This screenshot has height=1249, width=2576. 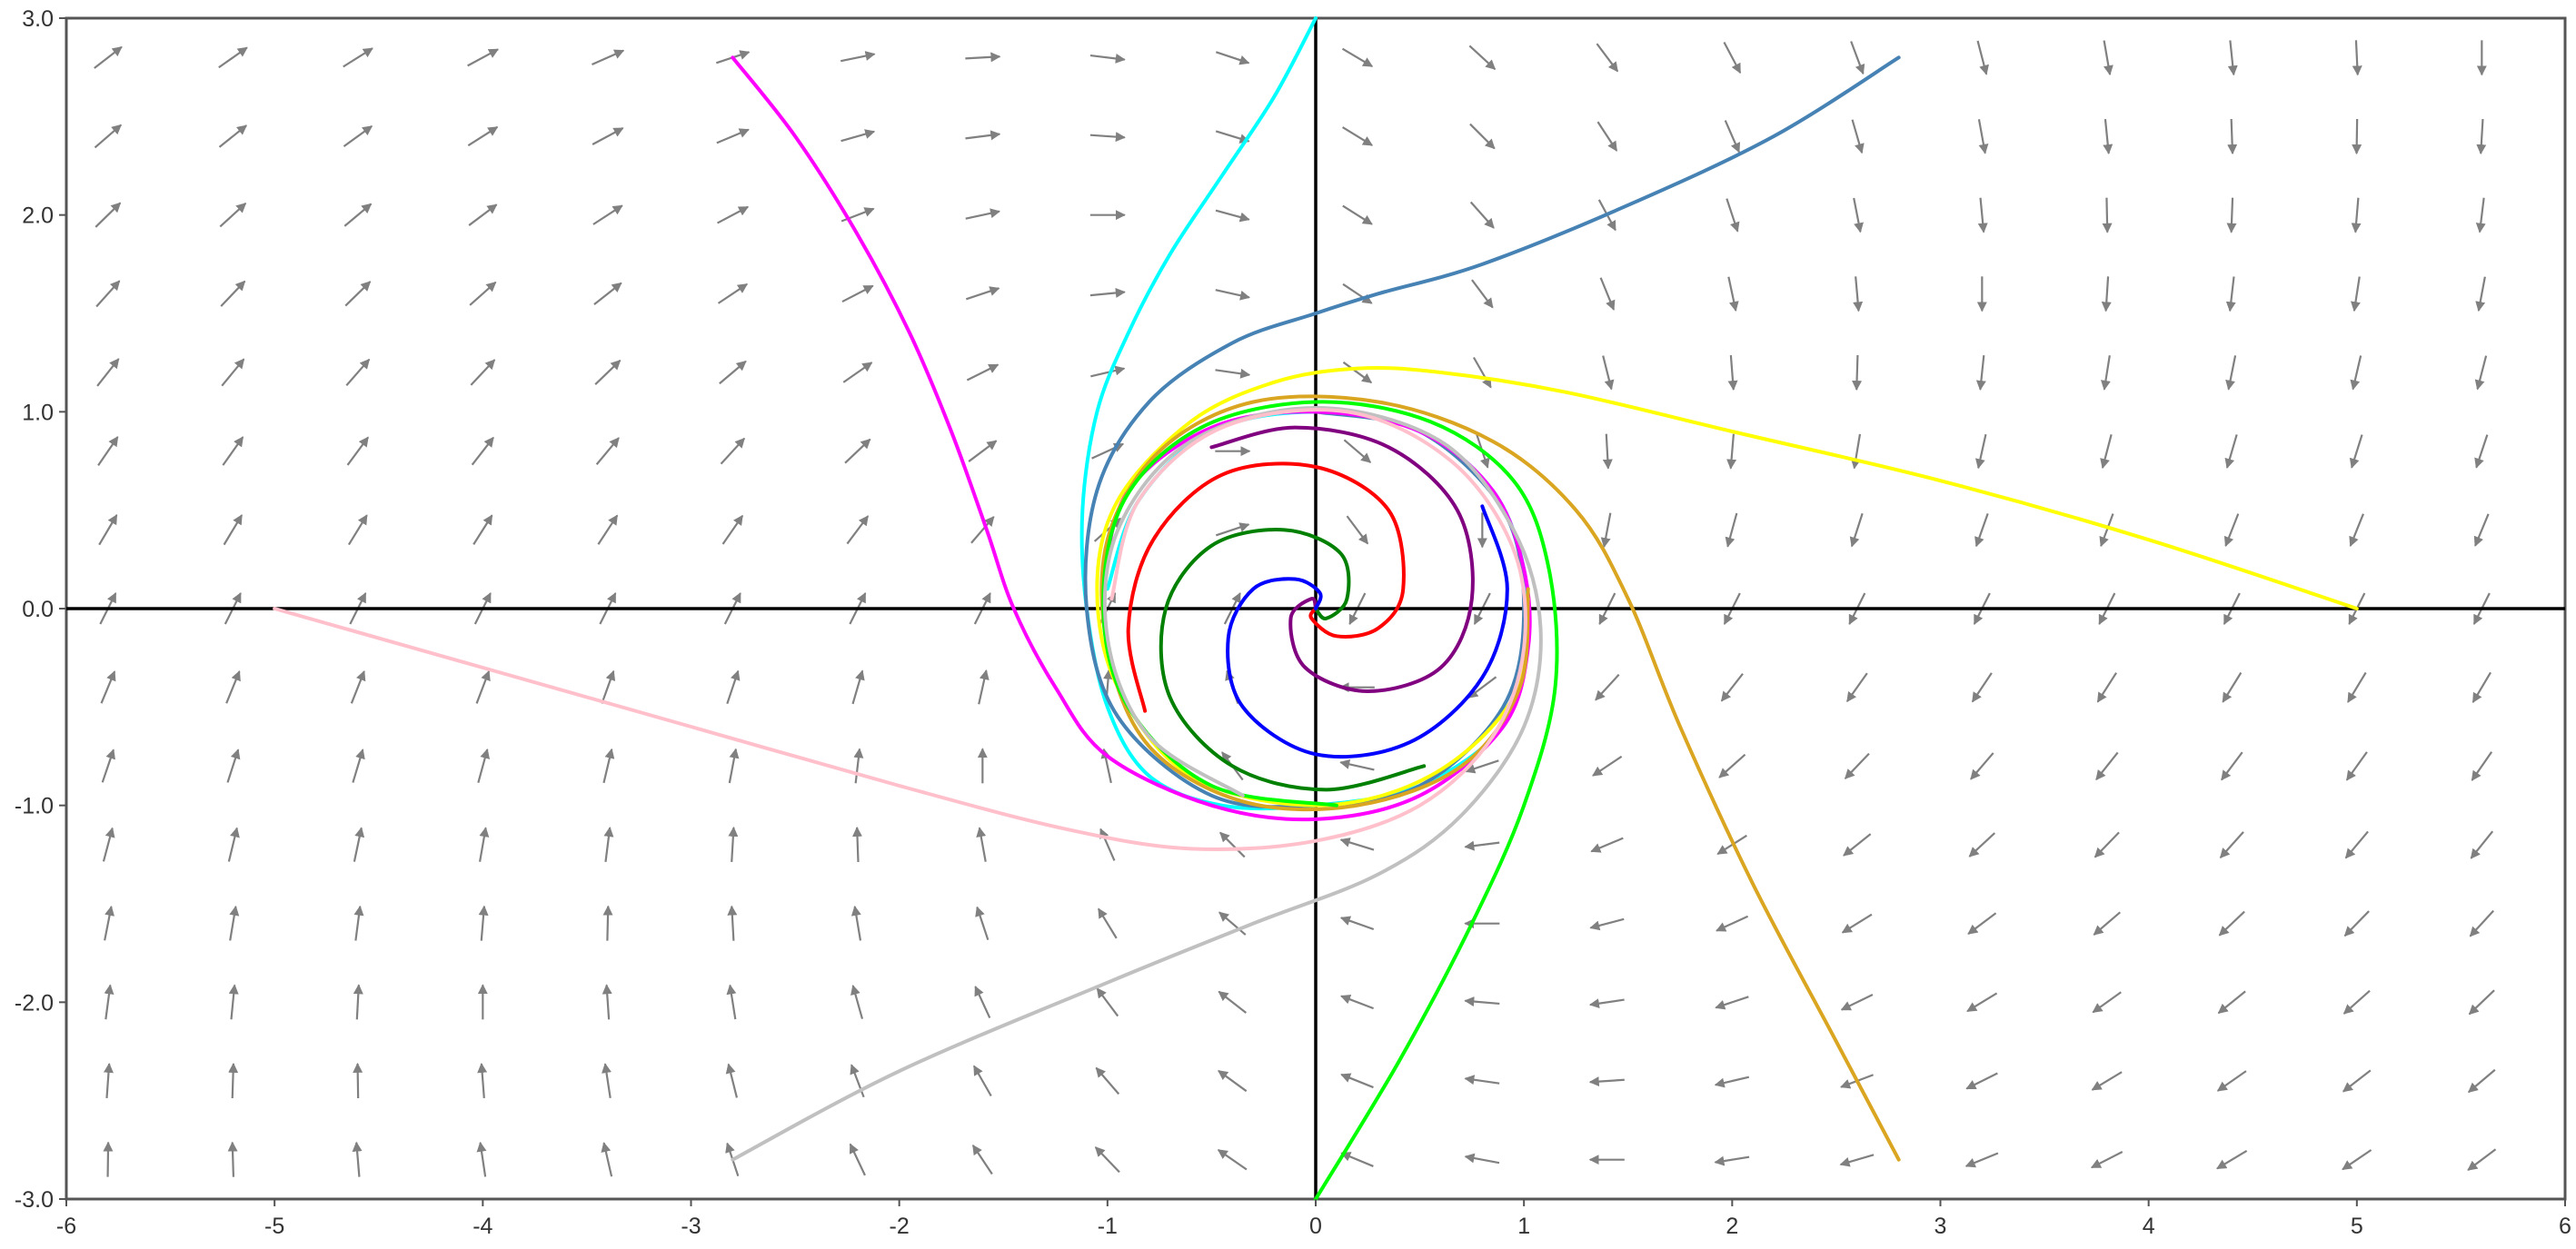 I want to click on x-tick-label: -6, so click(x=66, y=1226).